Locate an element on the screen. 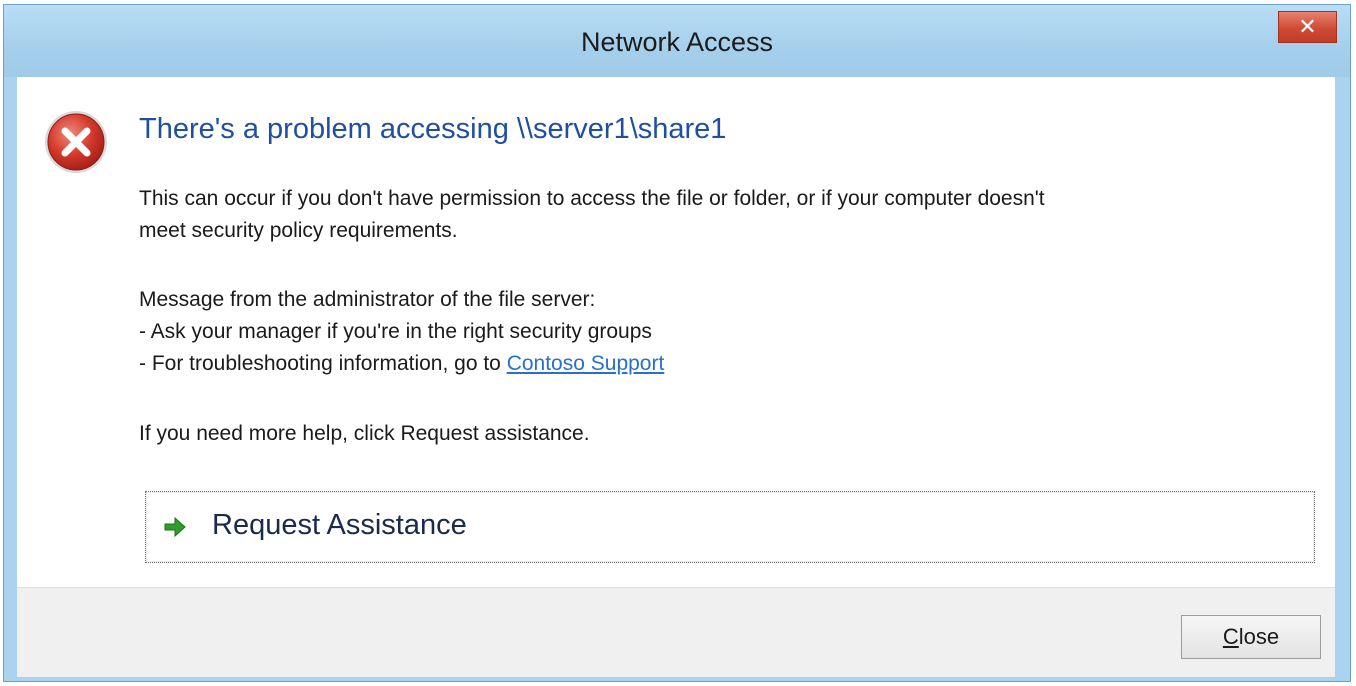  window-title: Network Access is located at coordinates (677, 42).